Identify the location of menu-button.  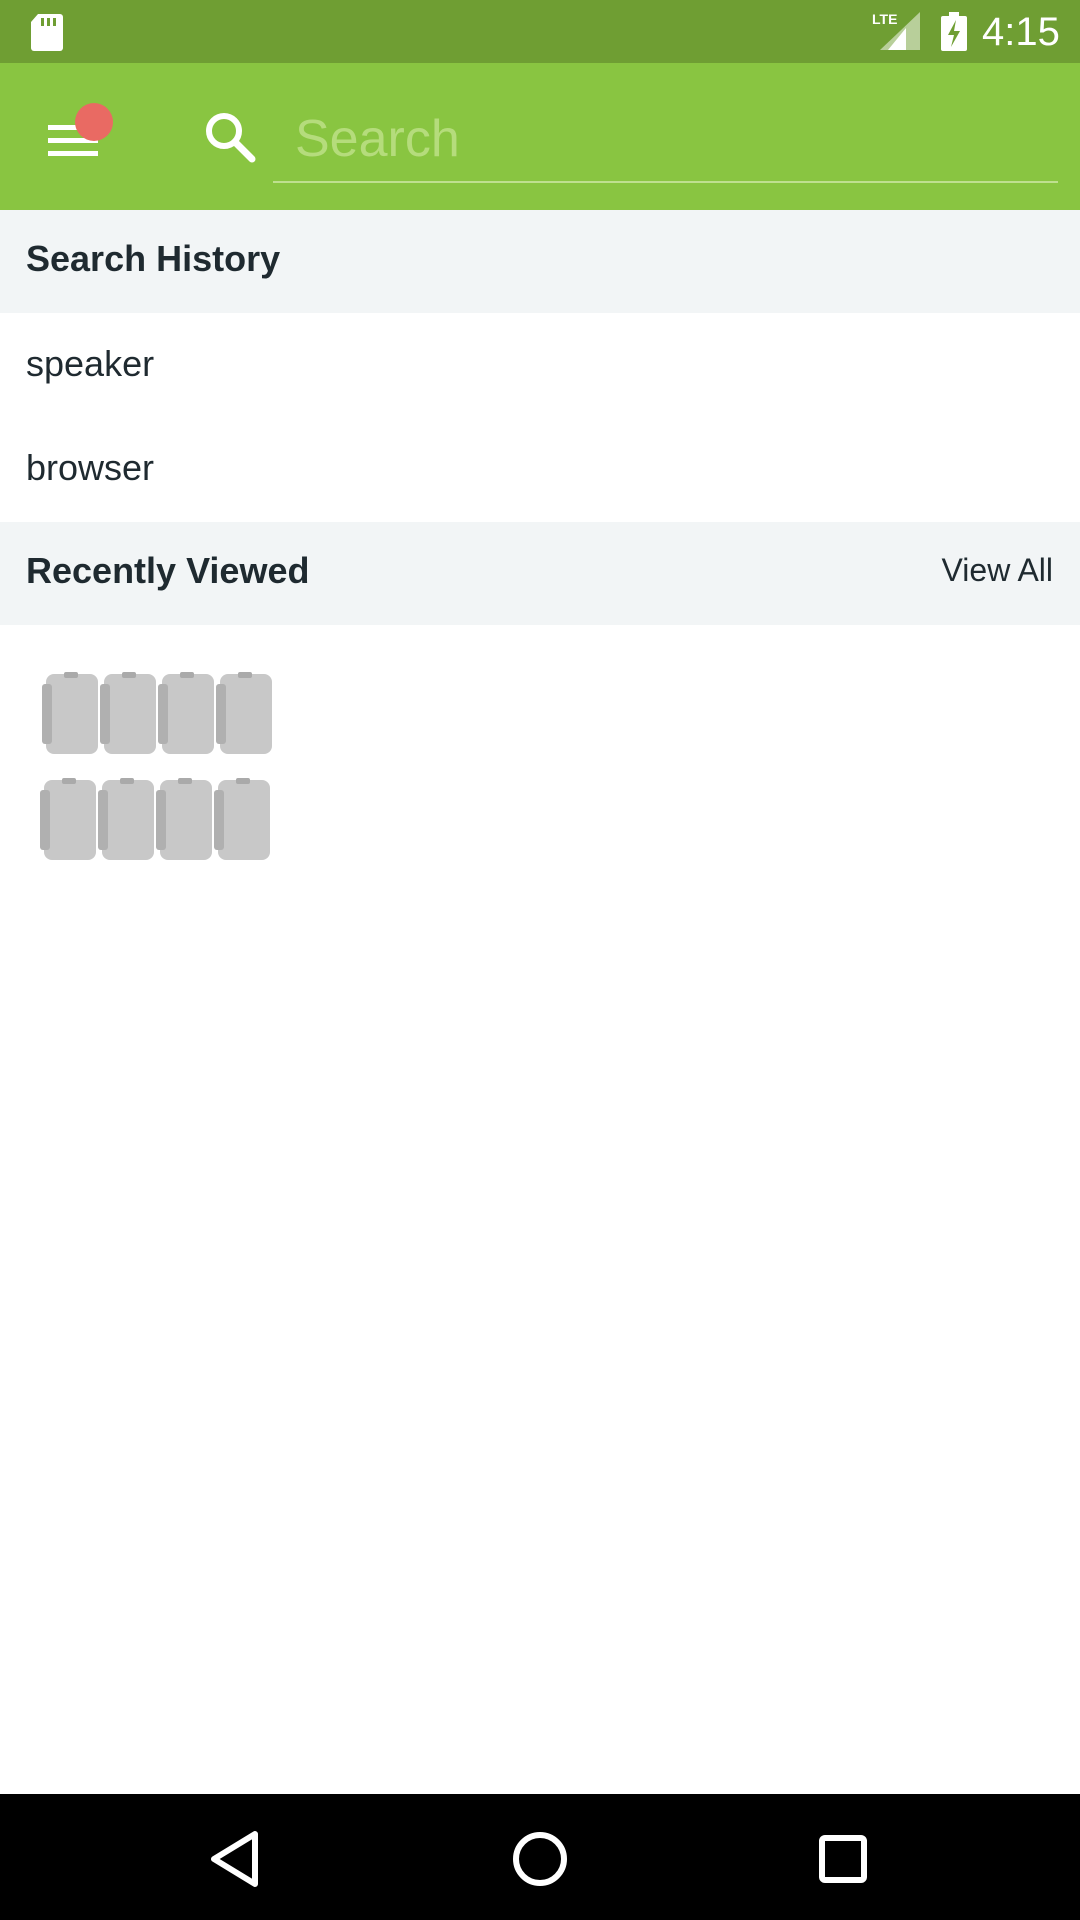
(80, 140).